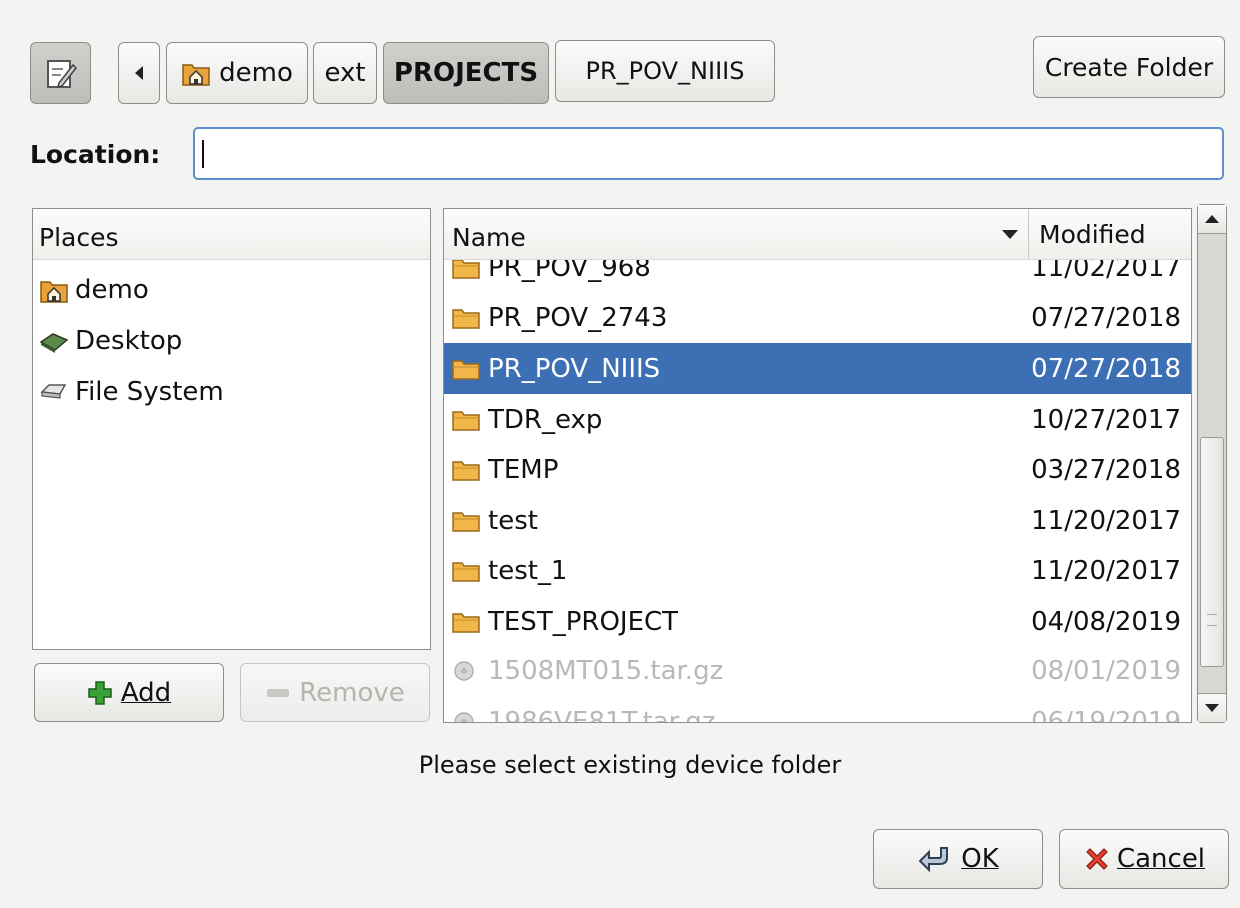  Describe the element at coordinates (278, 692) in the screenshot. I see `minus-icon` at that location.